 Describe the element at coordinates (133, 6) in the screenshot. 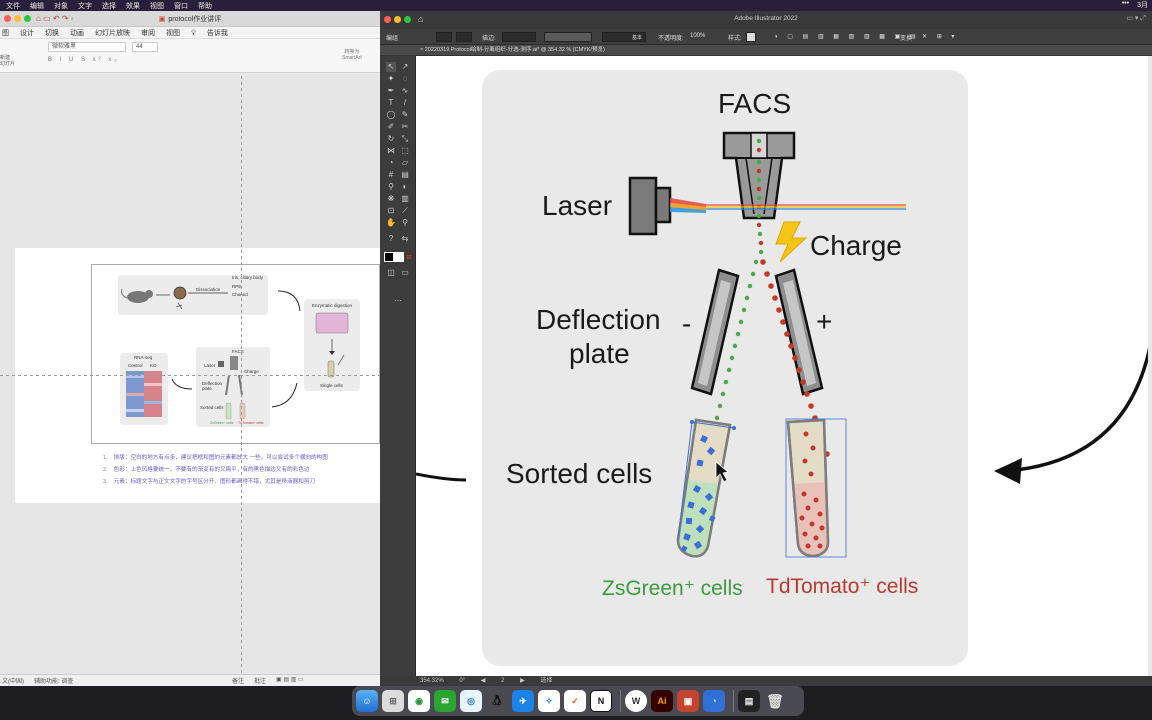

I see `menu-effect: 效果` at that location.